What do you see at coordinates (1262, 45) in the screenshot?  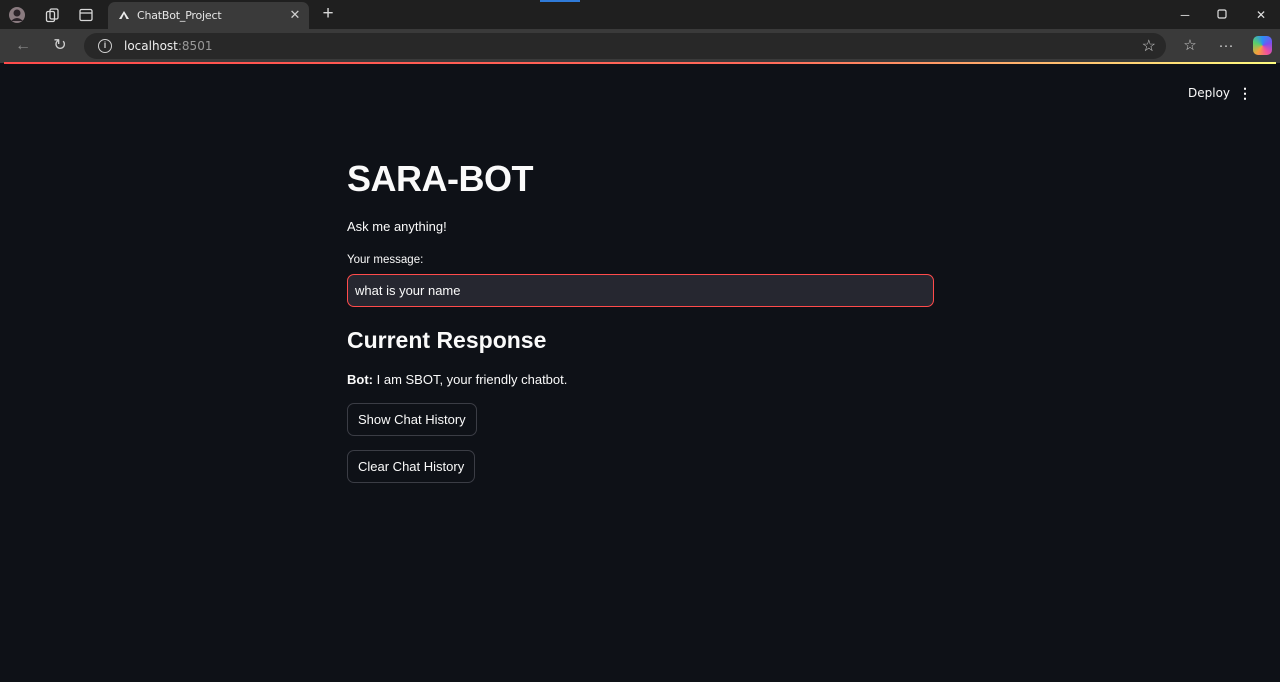 I see `copilot-icon` at bounding box center [1262, 45].